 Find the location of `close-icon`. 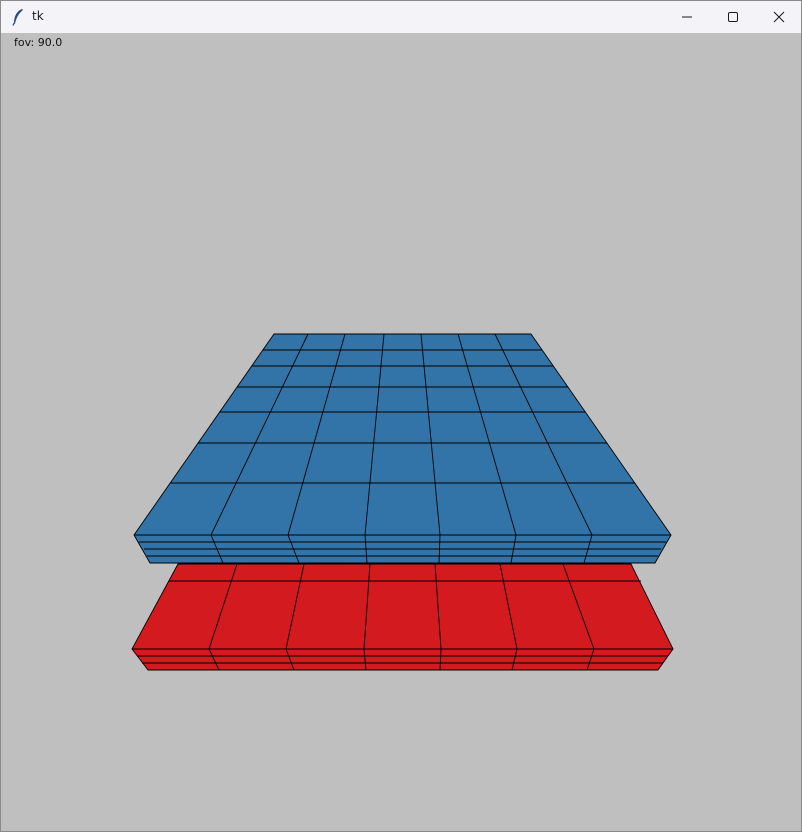

close-icon is located at coordinates (779, 16).